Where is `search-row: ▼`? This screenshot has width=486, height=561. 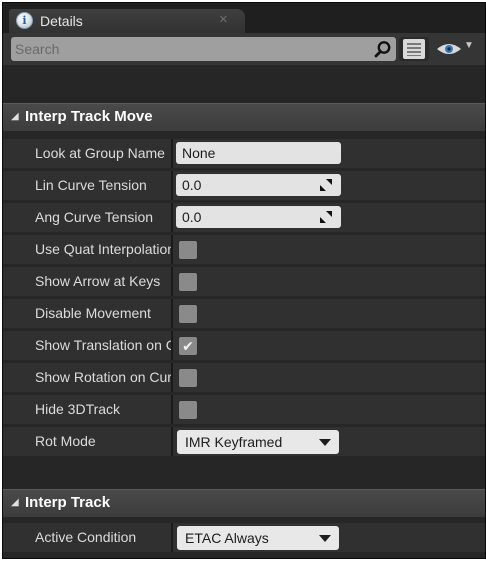
search-row: ▼ is located at coordinates (244, 49).